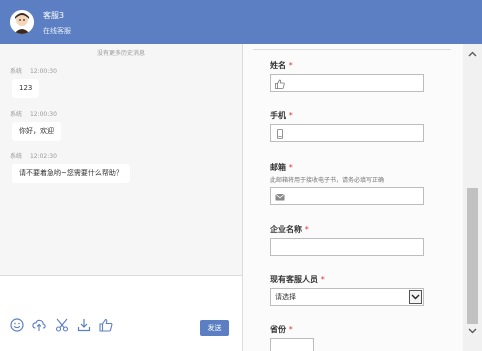 The width and height of the screenshot is (482, 351). Describe the element at coordinates (472, 54) in the screenshot. I see `scroll-up-icon` at that location.